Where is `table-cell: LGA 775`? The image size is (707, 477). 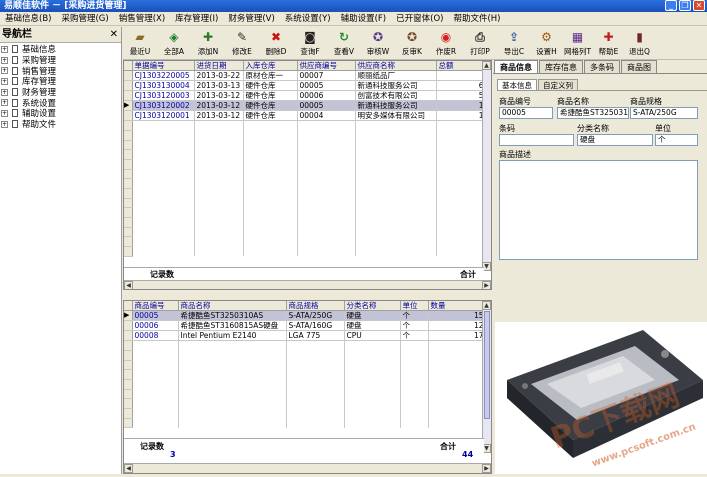 table-cell: LGA 775 is located at coordinates (315, 336).